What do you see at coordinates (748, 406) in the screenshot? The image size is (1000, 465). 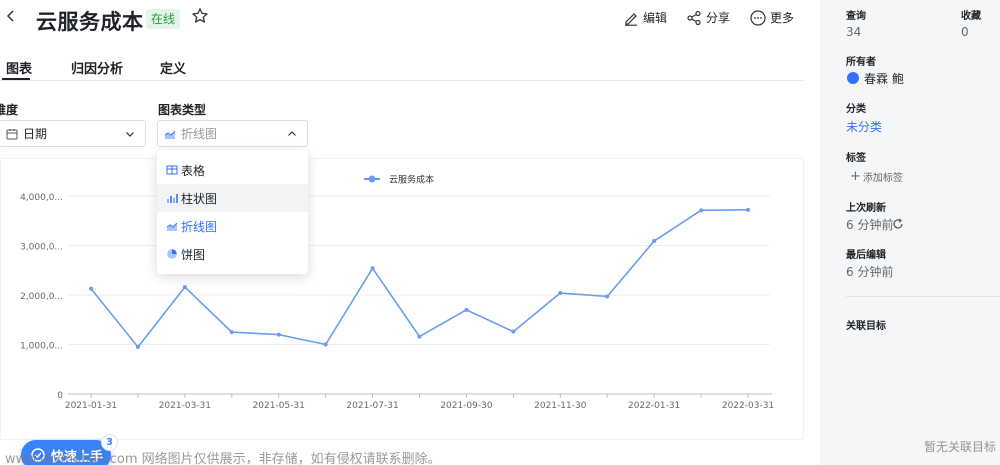 I see `x-tick-label: 2022-03-31` at bounding box center [748, 406].